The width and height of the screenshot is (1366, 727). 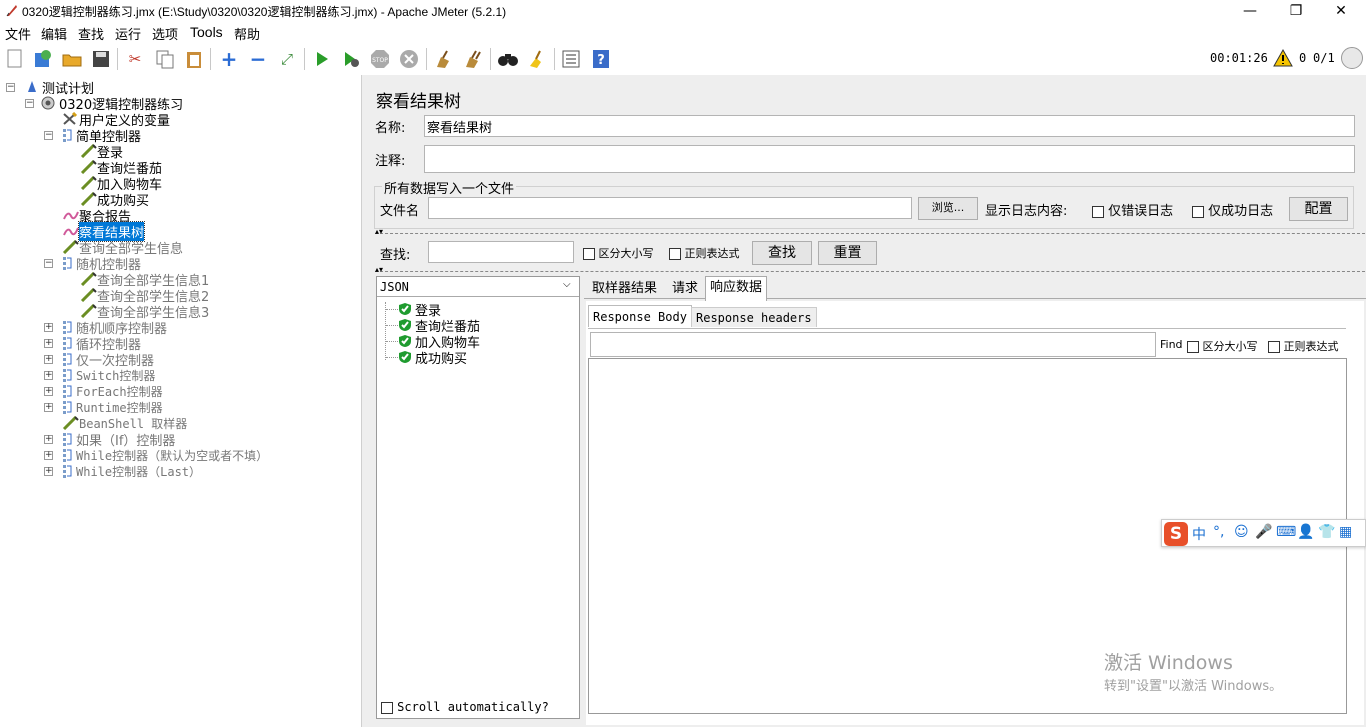 I want to click on find-input, so click(x=873, y=344).